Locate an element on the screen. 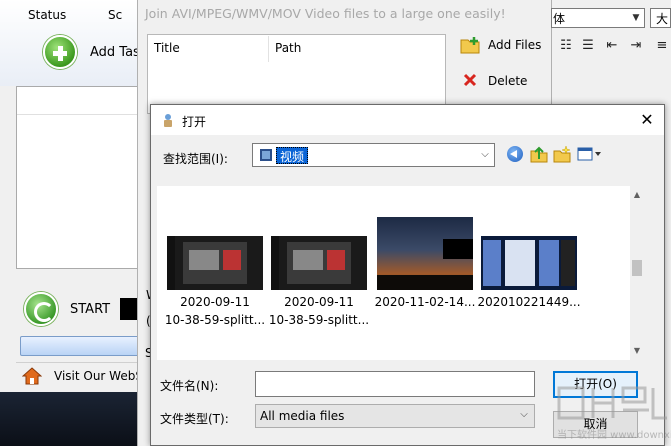  delete-button: Delete is located at coordinates (507, 81).